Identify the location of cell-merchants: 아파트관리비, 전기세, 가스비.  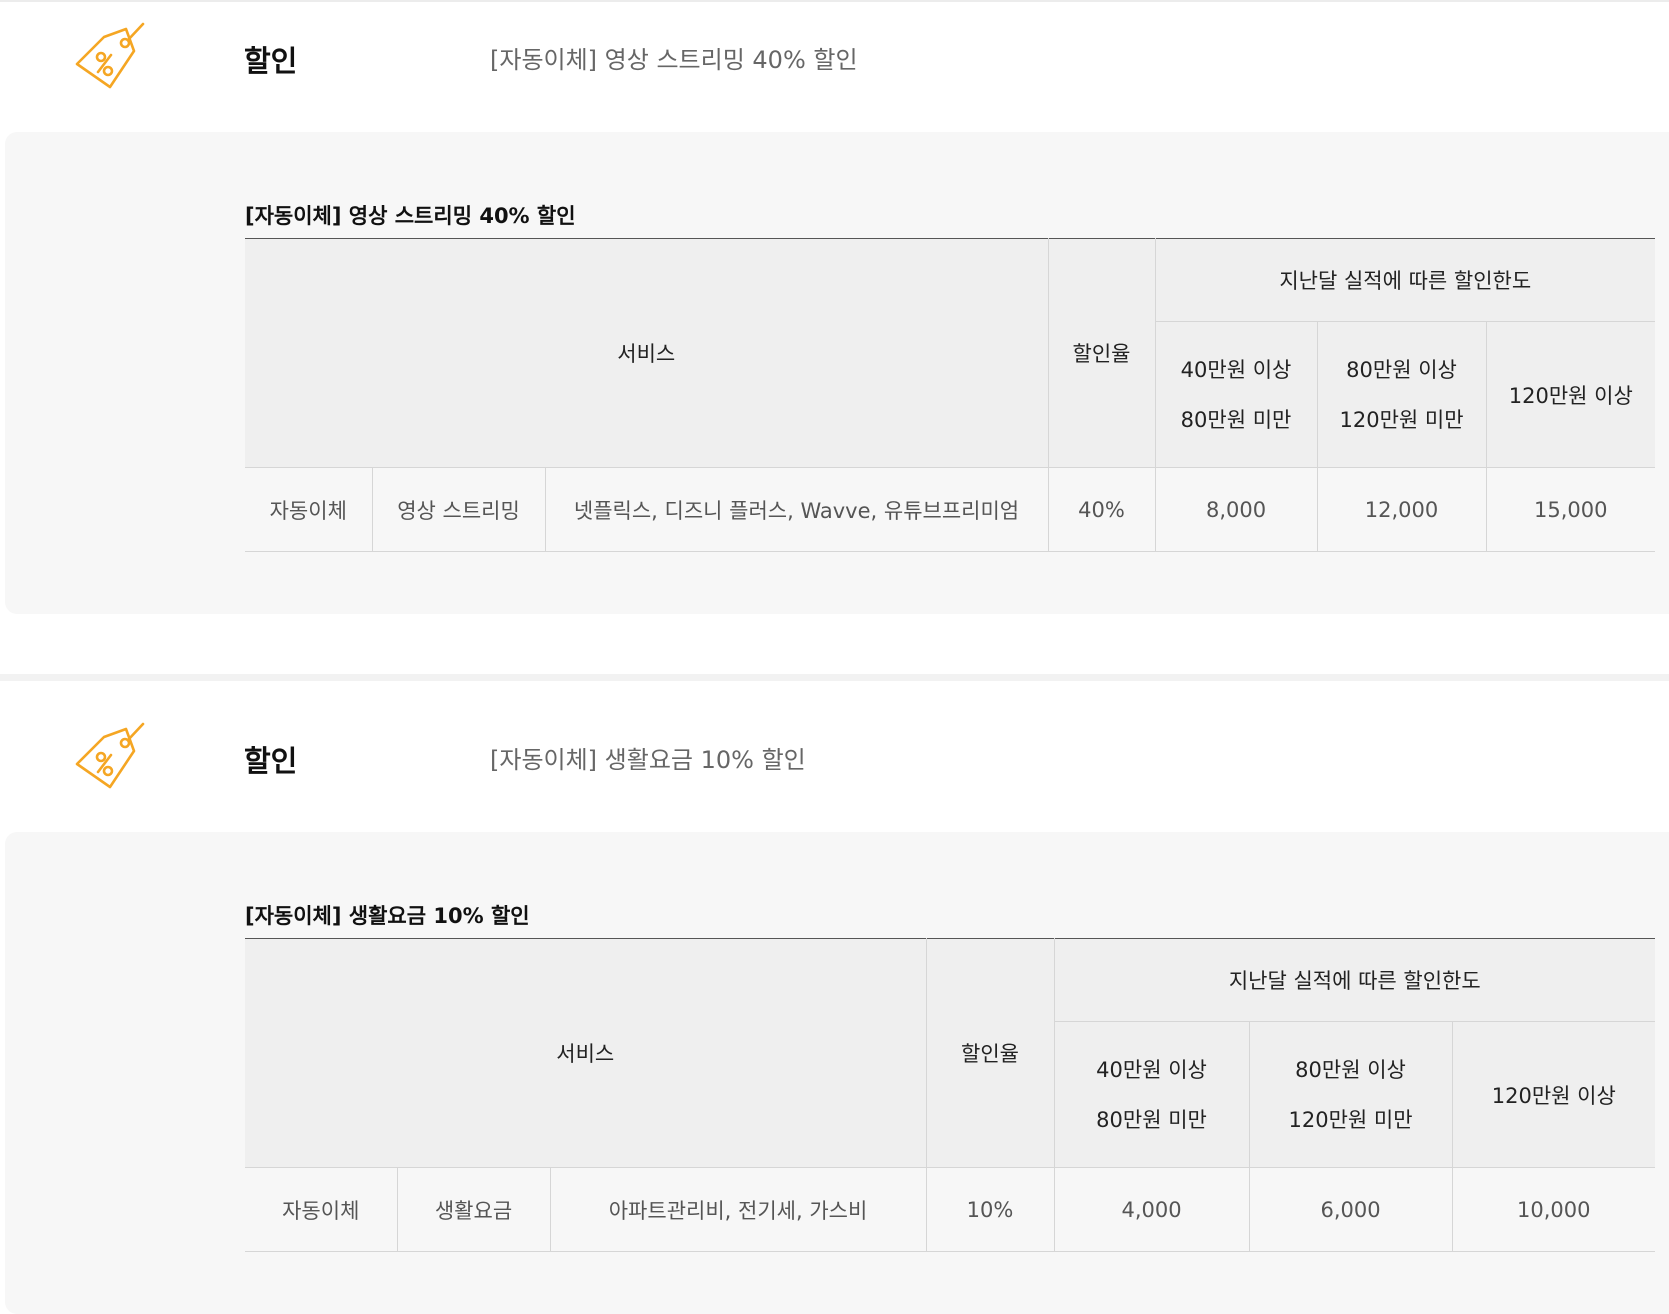
(738, 1209).